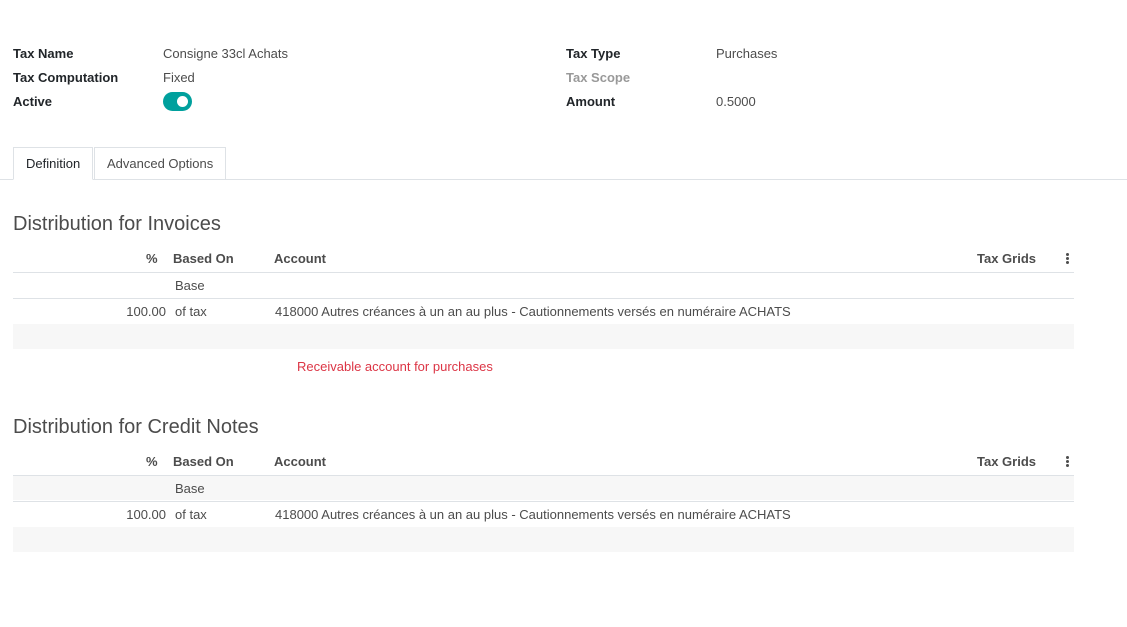 The image size is (1127, 627). What do you see at coordinates (395, 366) in the screenshot?
I see `account-warning-text: Receivable account for purchases` at bounding box center [395, 366].